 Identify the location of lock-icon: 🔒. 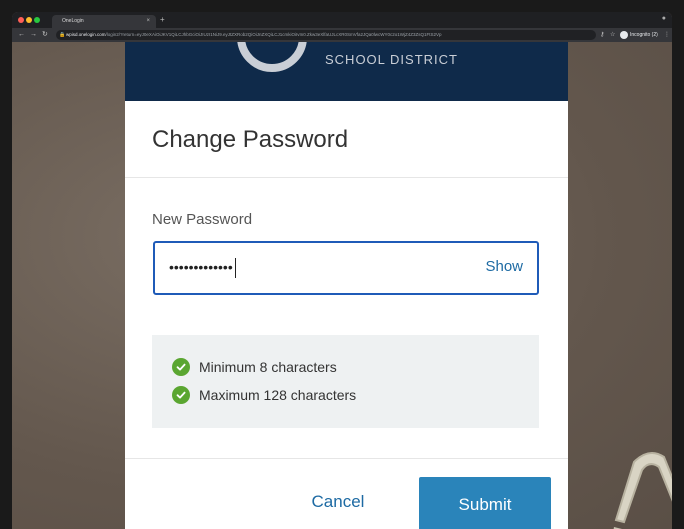
(62, 35).